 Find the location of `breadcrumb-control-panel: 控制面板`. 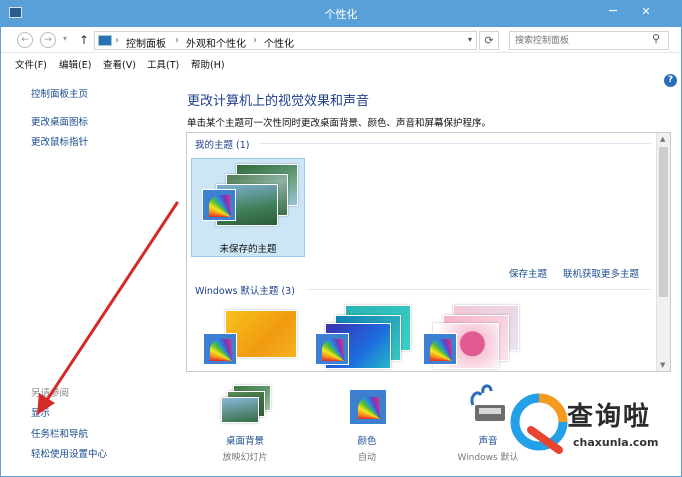

breadcrumb-control-panel: 控制面板 is located at coordinates (146, 42).